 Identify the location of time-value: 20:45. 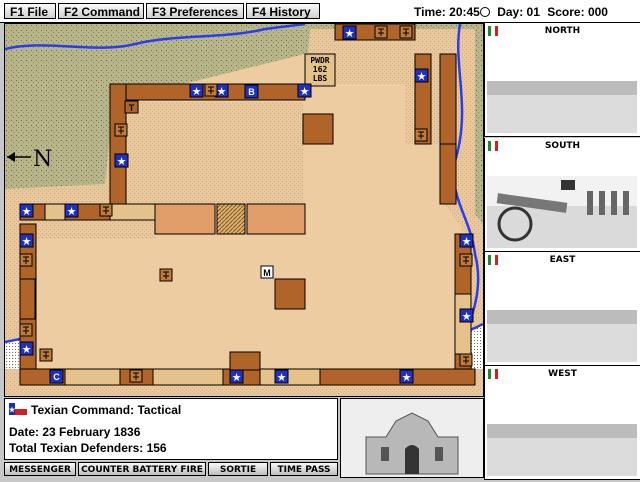
(464, 12).